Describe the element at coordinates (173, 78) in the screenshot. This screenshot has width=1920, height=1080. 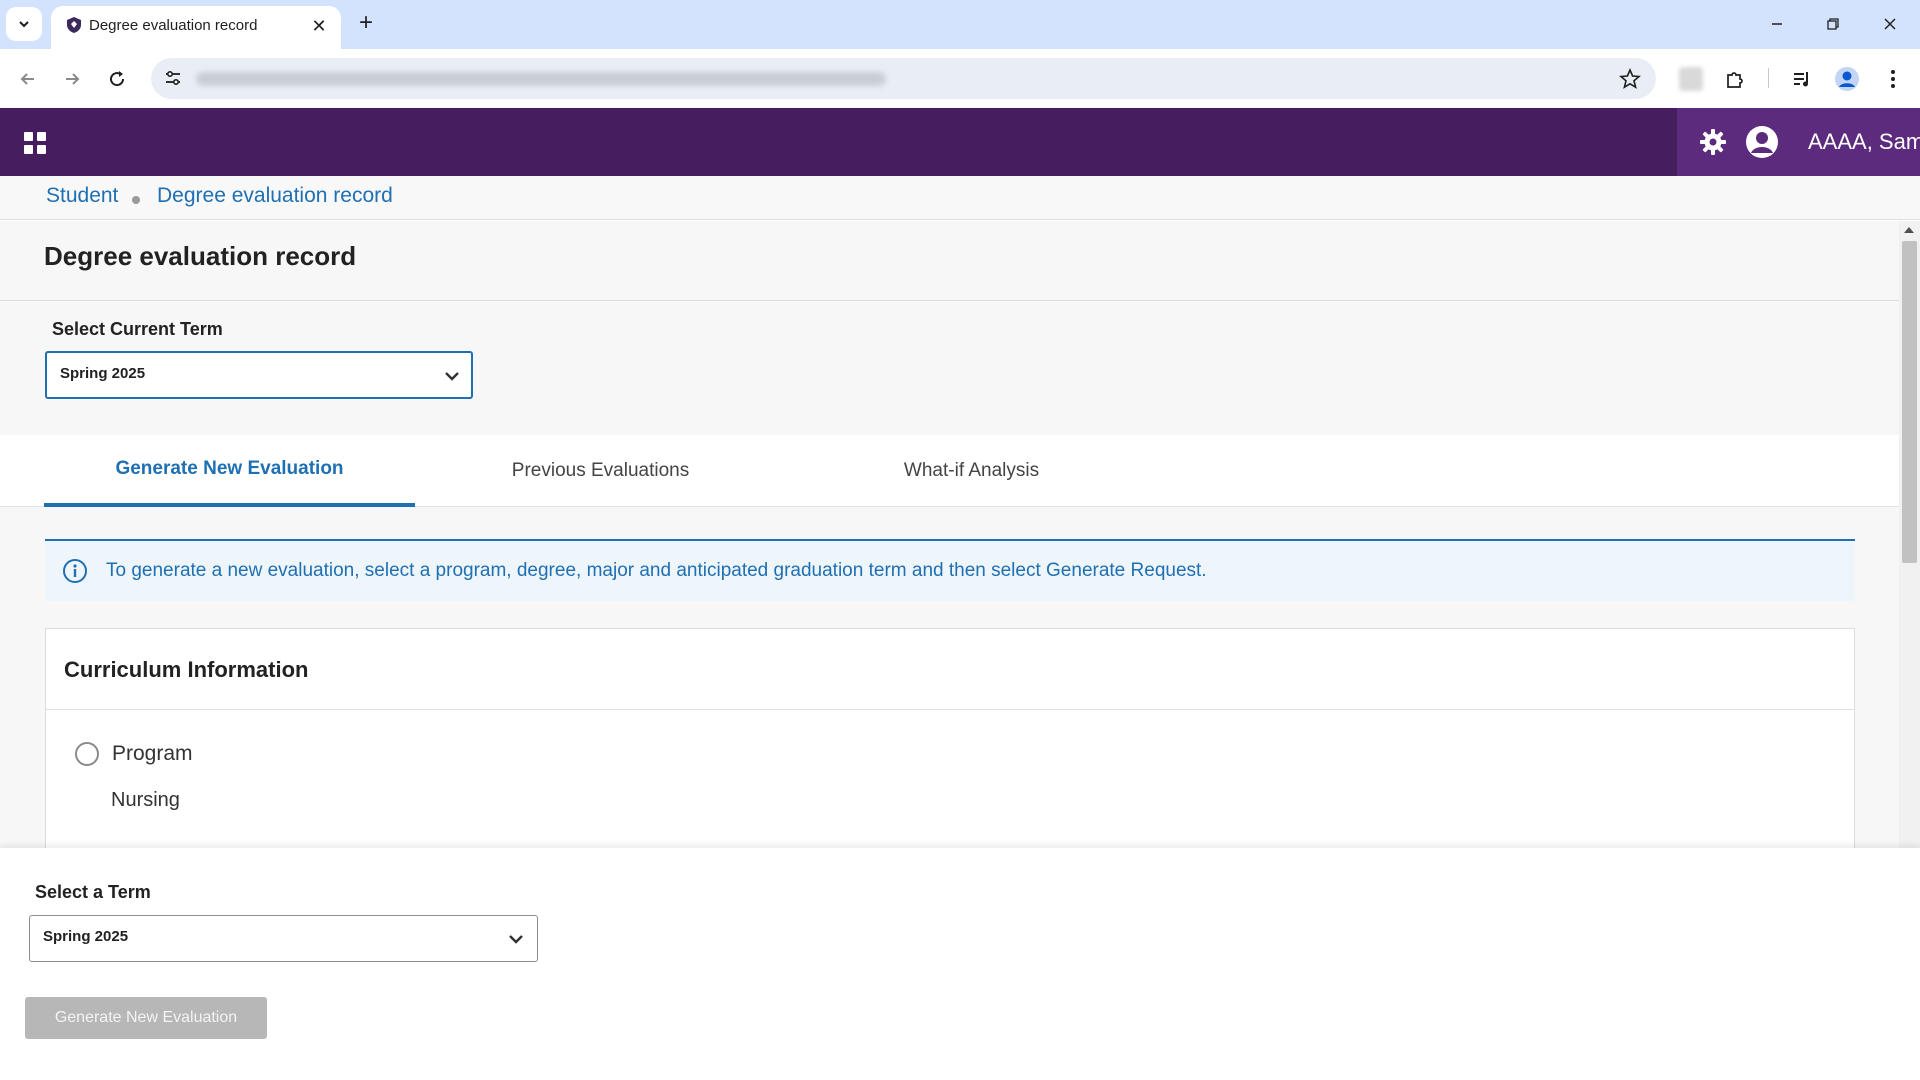
I see `site-settings-icon` at that location.